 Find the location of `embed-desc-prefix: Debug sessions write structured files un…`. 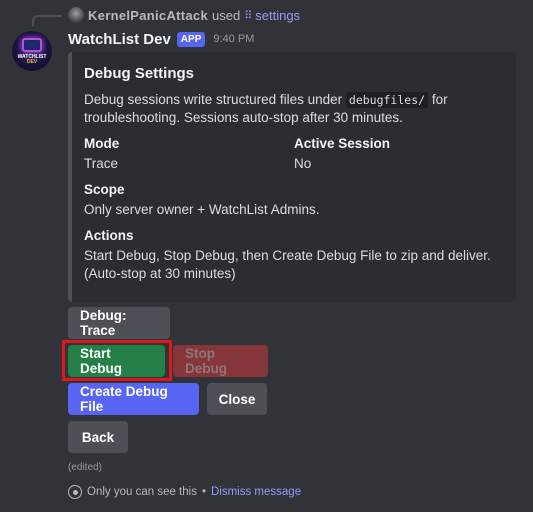

embed-desc-prefix: Debug sessions write structured files un… is located at coordinates (213, 99).